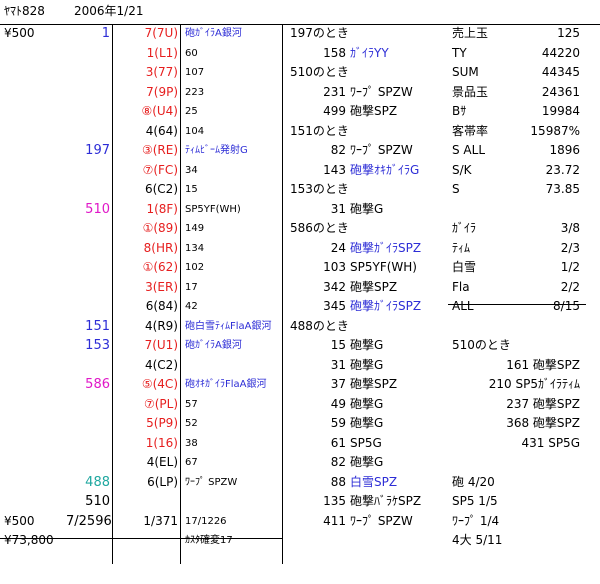 This screenshot has width=600, height=584. I want to click on cell-b: 197, so click(88, 150).